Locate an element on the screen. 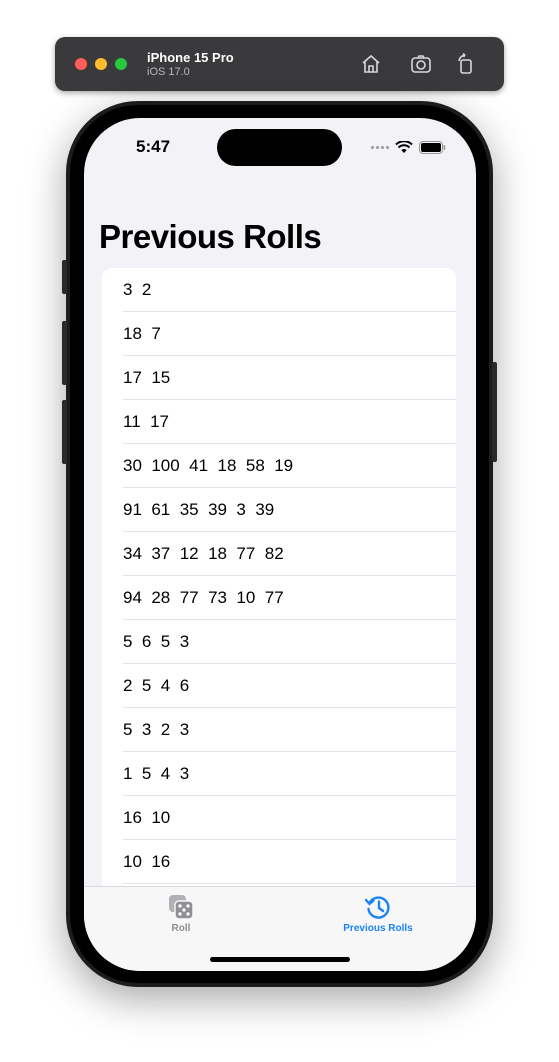  dice-icon is located at coordinates (181, 907).